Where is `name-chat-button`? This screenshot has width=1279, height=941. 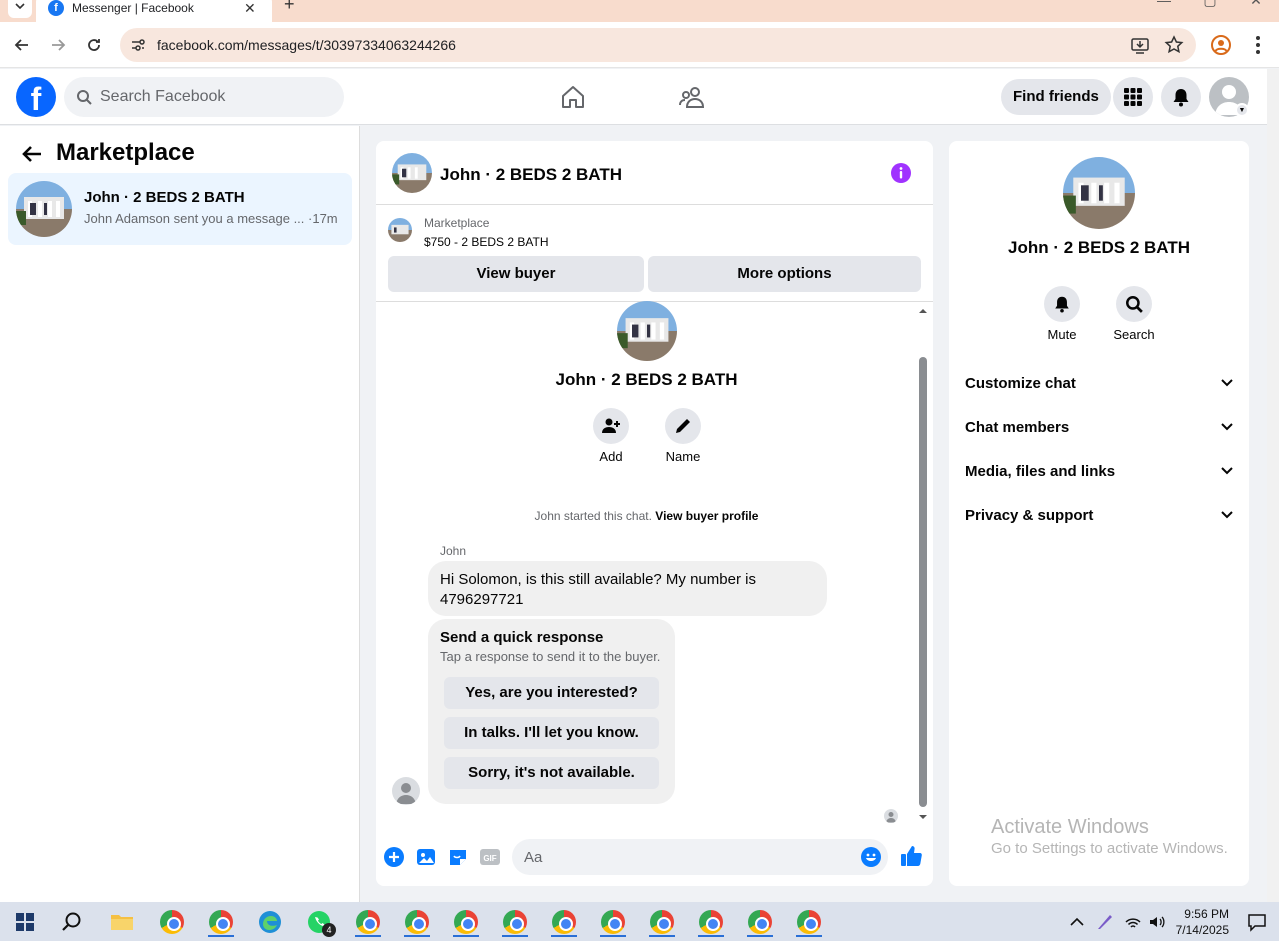
name-chat-button is located at coordinates (683, 426).